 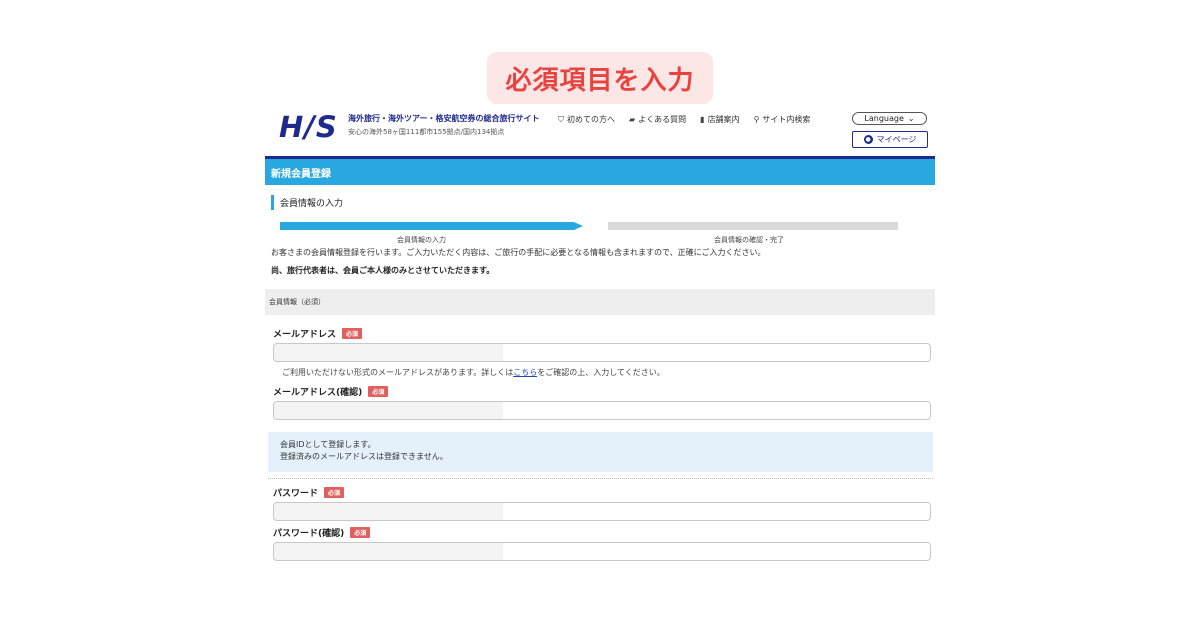 What do you see at coordinates (421, 240) in the screenshot?
I see `step-label-1: 会員情報の入力` at bounding box center [421, 240].